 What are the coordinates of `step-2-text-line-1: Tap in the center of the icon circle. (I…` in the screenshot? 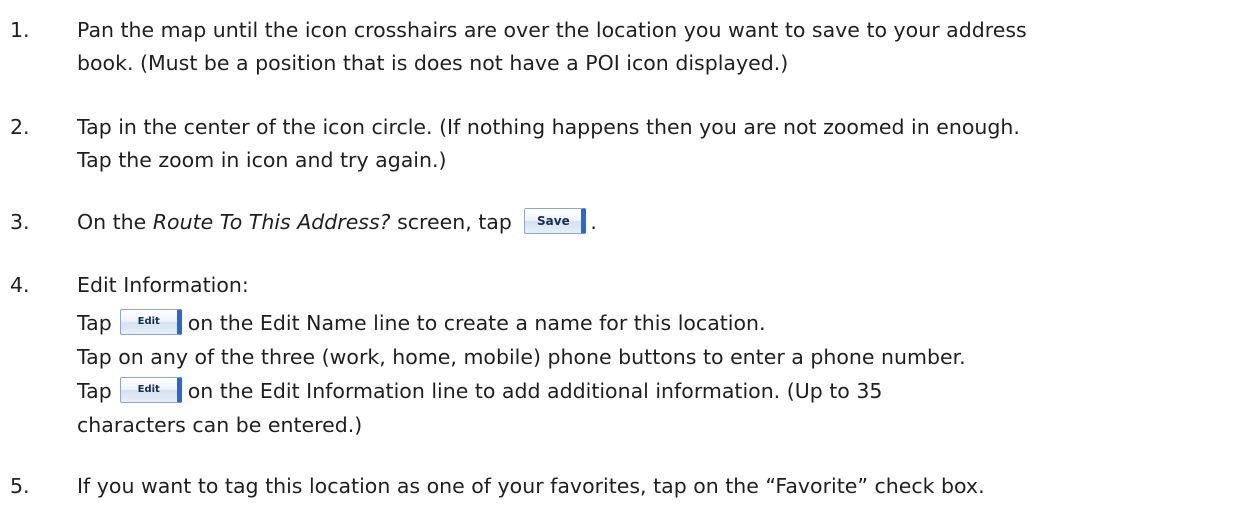 It's located at (548, 127).